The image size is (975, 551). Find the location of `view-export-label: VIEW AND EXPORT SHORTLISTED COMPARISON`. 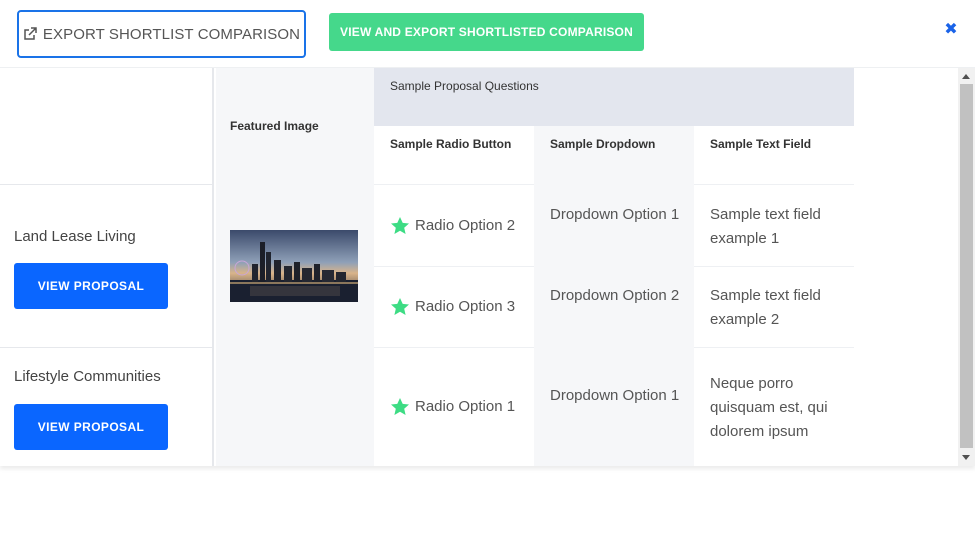

view-export-label: VIEW AND EXPORT SHORTLISTED COMPARISON is located at coordinates (486, 32).